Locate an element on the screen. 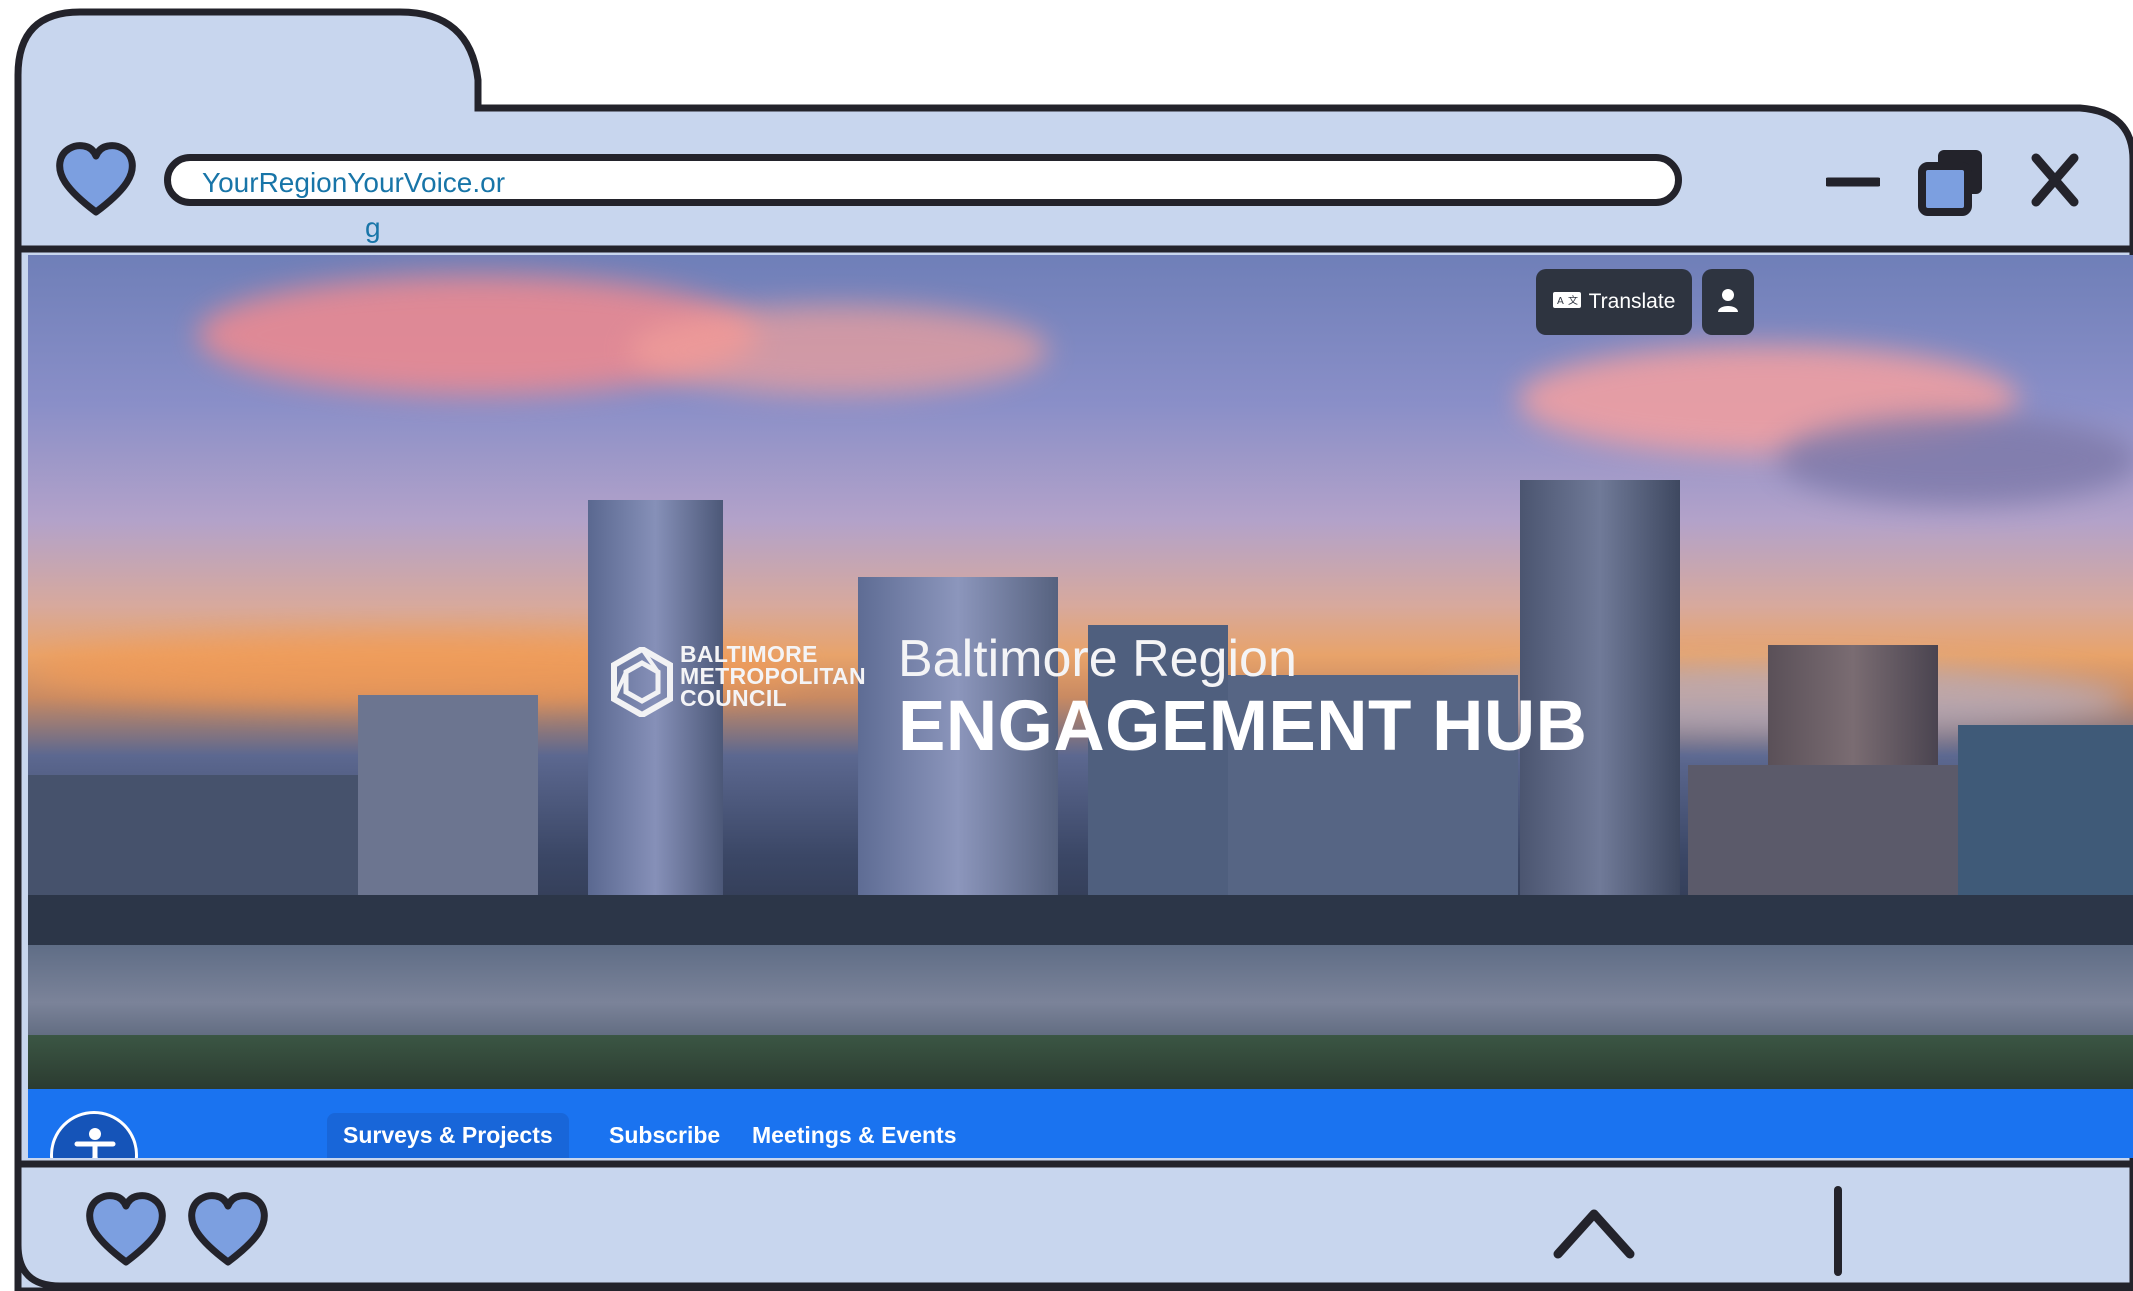 This screenshot has height=1291, width=2133. user-icon is located at coordinates (1728, 302).